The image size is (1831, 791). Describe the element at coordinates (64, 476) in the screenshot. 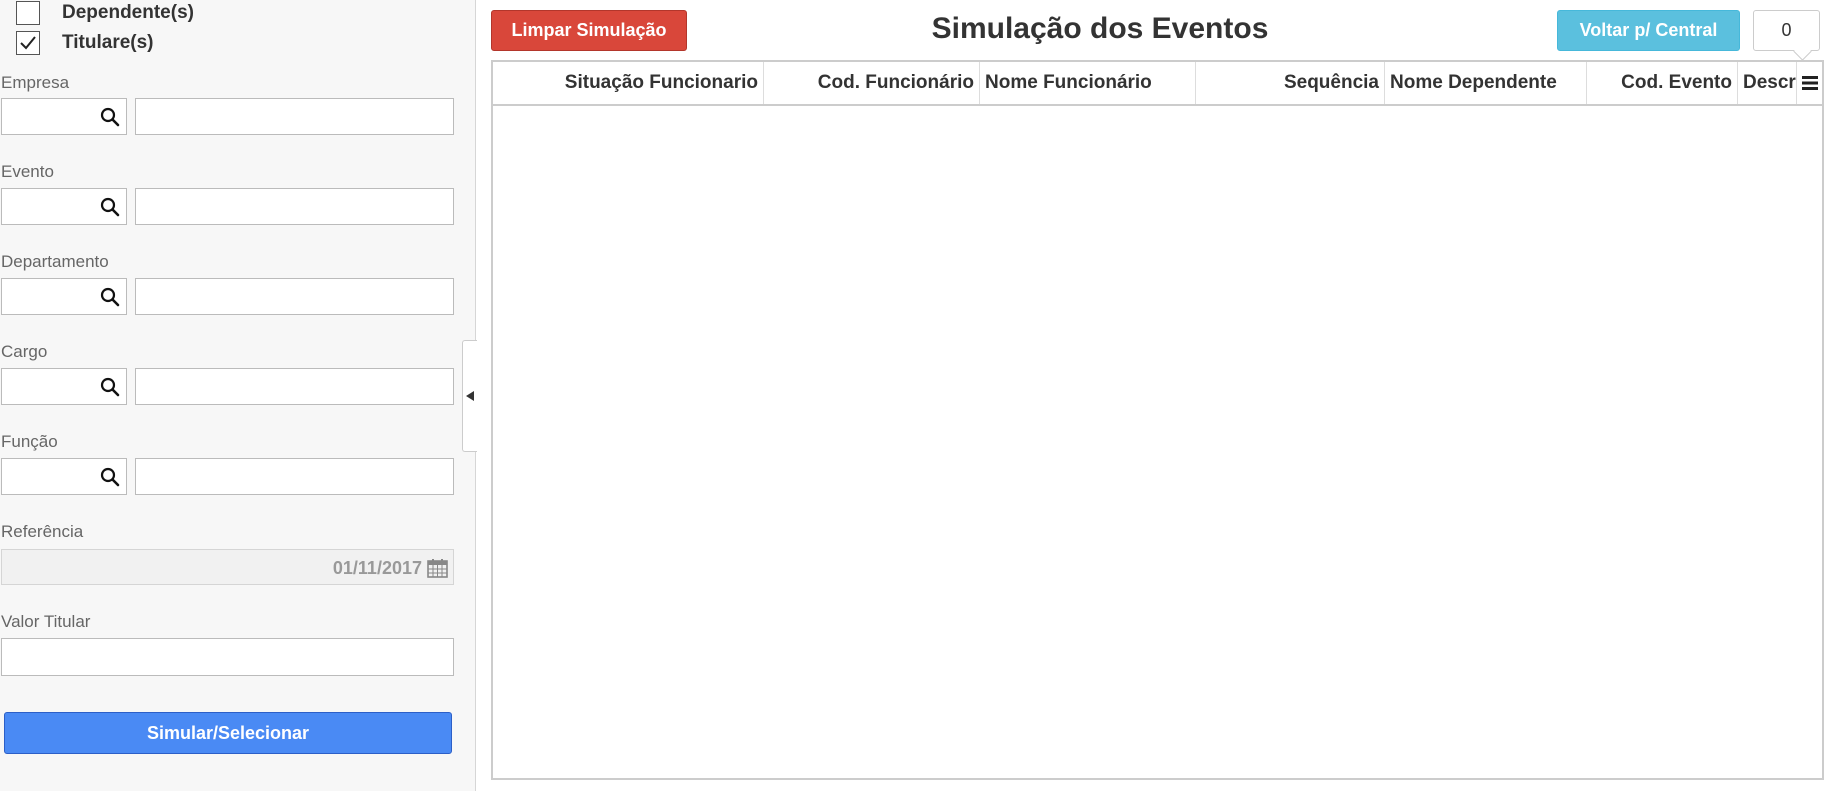

I see `funcao-code-input` at that location.